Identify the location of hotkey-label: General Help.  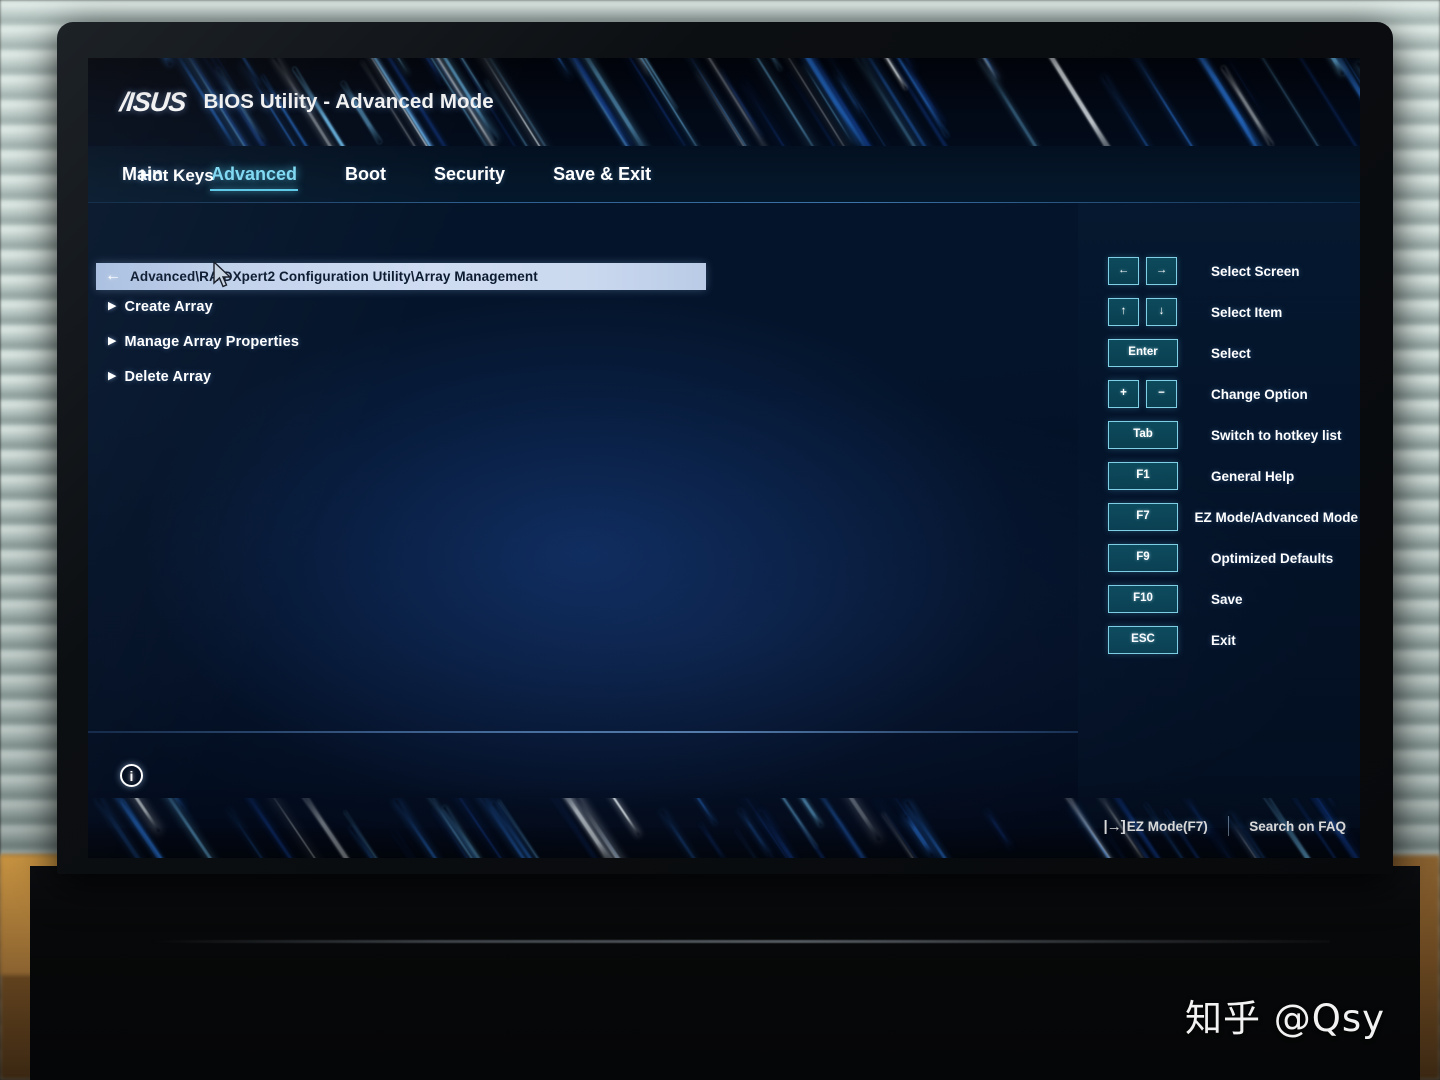
(1253, 476).